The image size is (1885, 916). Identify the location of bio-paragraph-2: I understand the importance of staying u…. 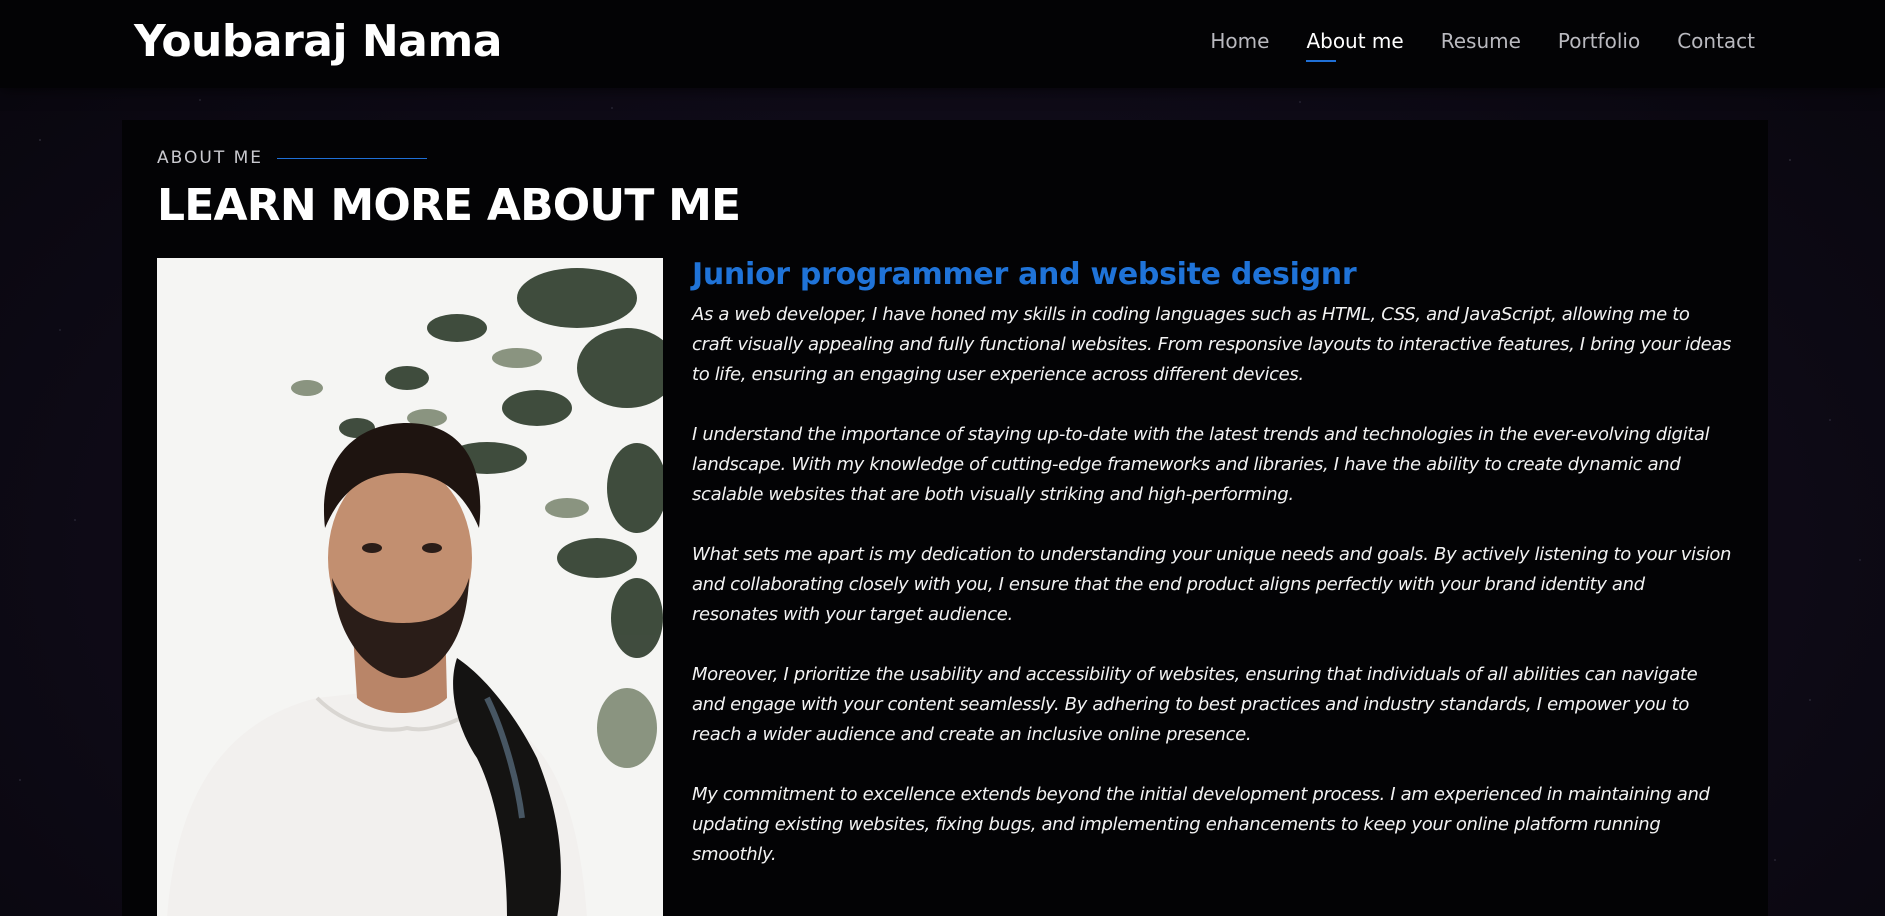
(1201, 464).